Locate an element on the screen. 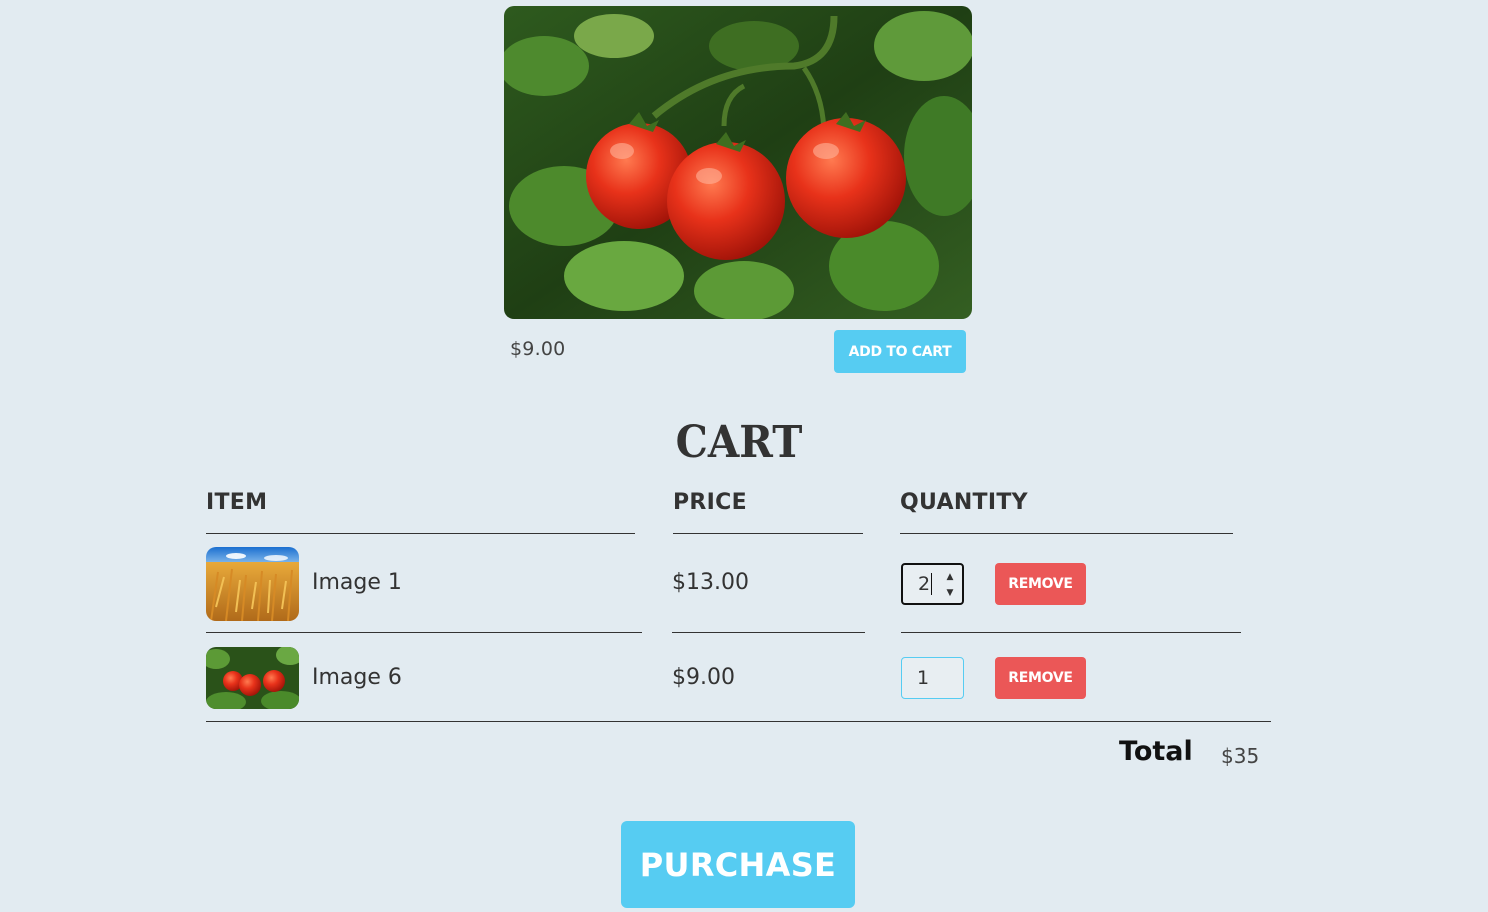 This screenshot has height=912, width=1488. item-price: $9.00 is located at coordinates (703, 677).